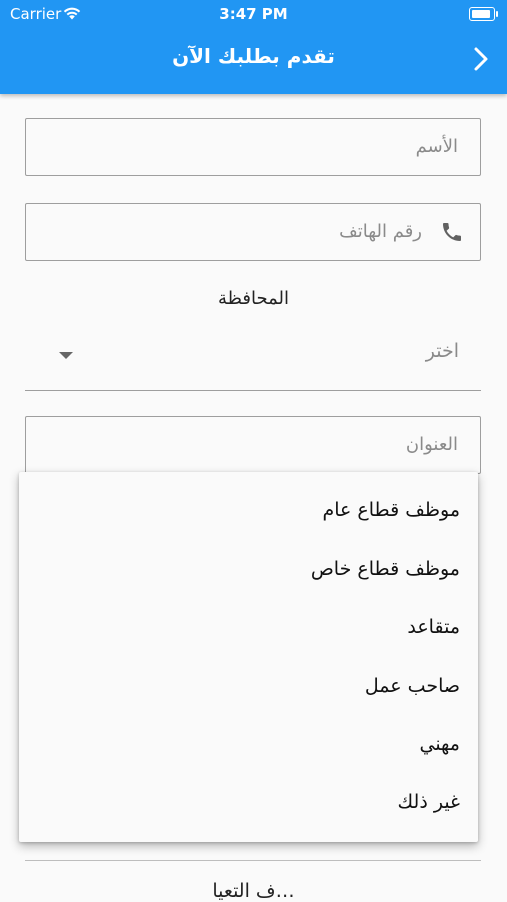  Describe the element at coordinates (253, 445) in the screenshot. I see `address-field: العنوان` at that location.